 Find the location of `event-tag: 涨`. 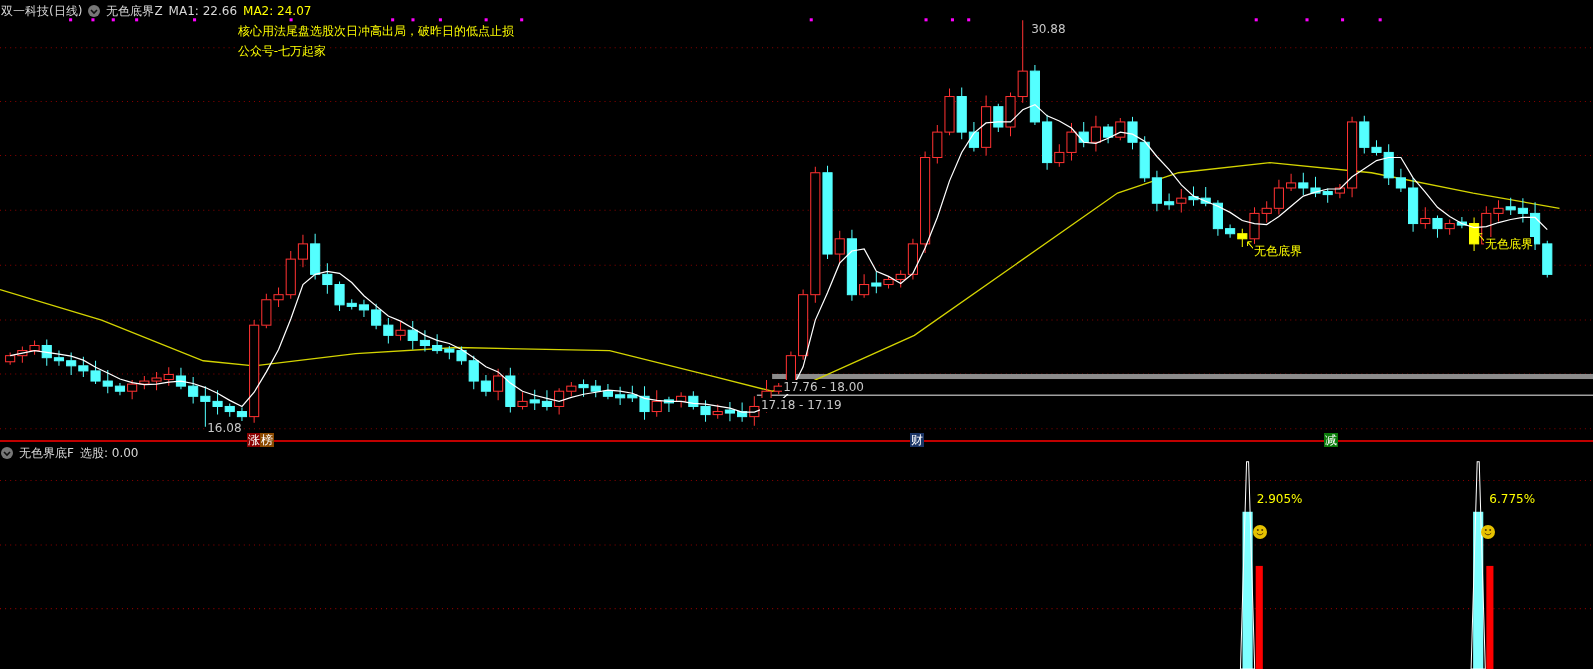

event-tag: 涨 is located at coordinates (253, 439).